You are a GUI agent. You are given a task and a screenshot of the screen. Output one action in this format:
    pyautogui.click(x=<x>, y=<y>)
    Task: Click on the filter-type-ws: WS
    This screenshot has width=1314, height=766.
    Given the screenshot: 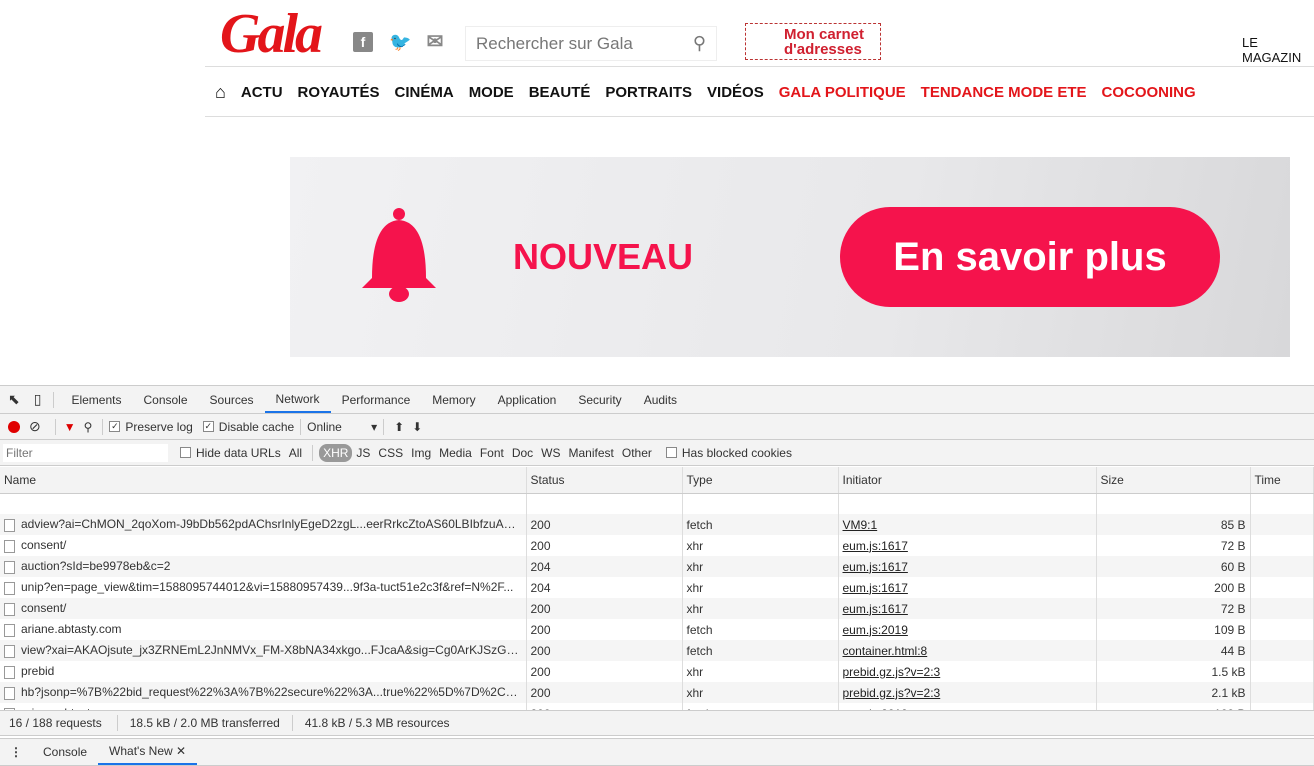 What is the action you would take?
    pyautogui.click(x=550, y=453)
    